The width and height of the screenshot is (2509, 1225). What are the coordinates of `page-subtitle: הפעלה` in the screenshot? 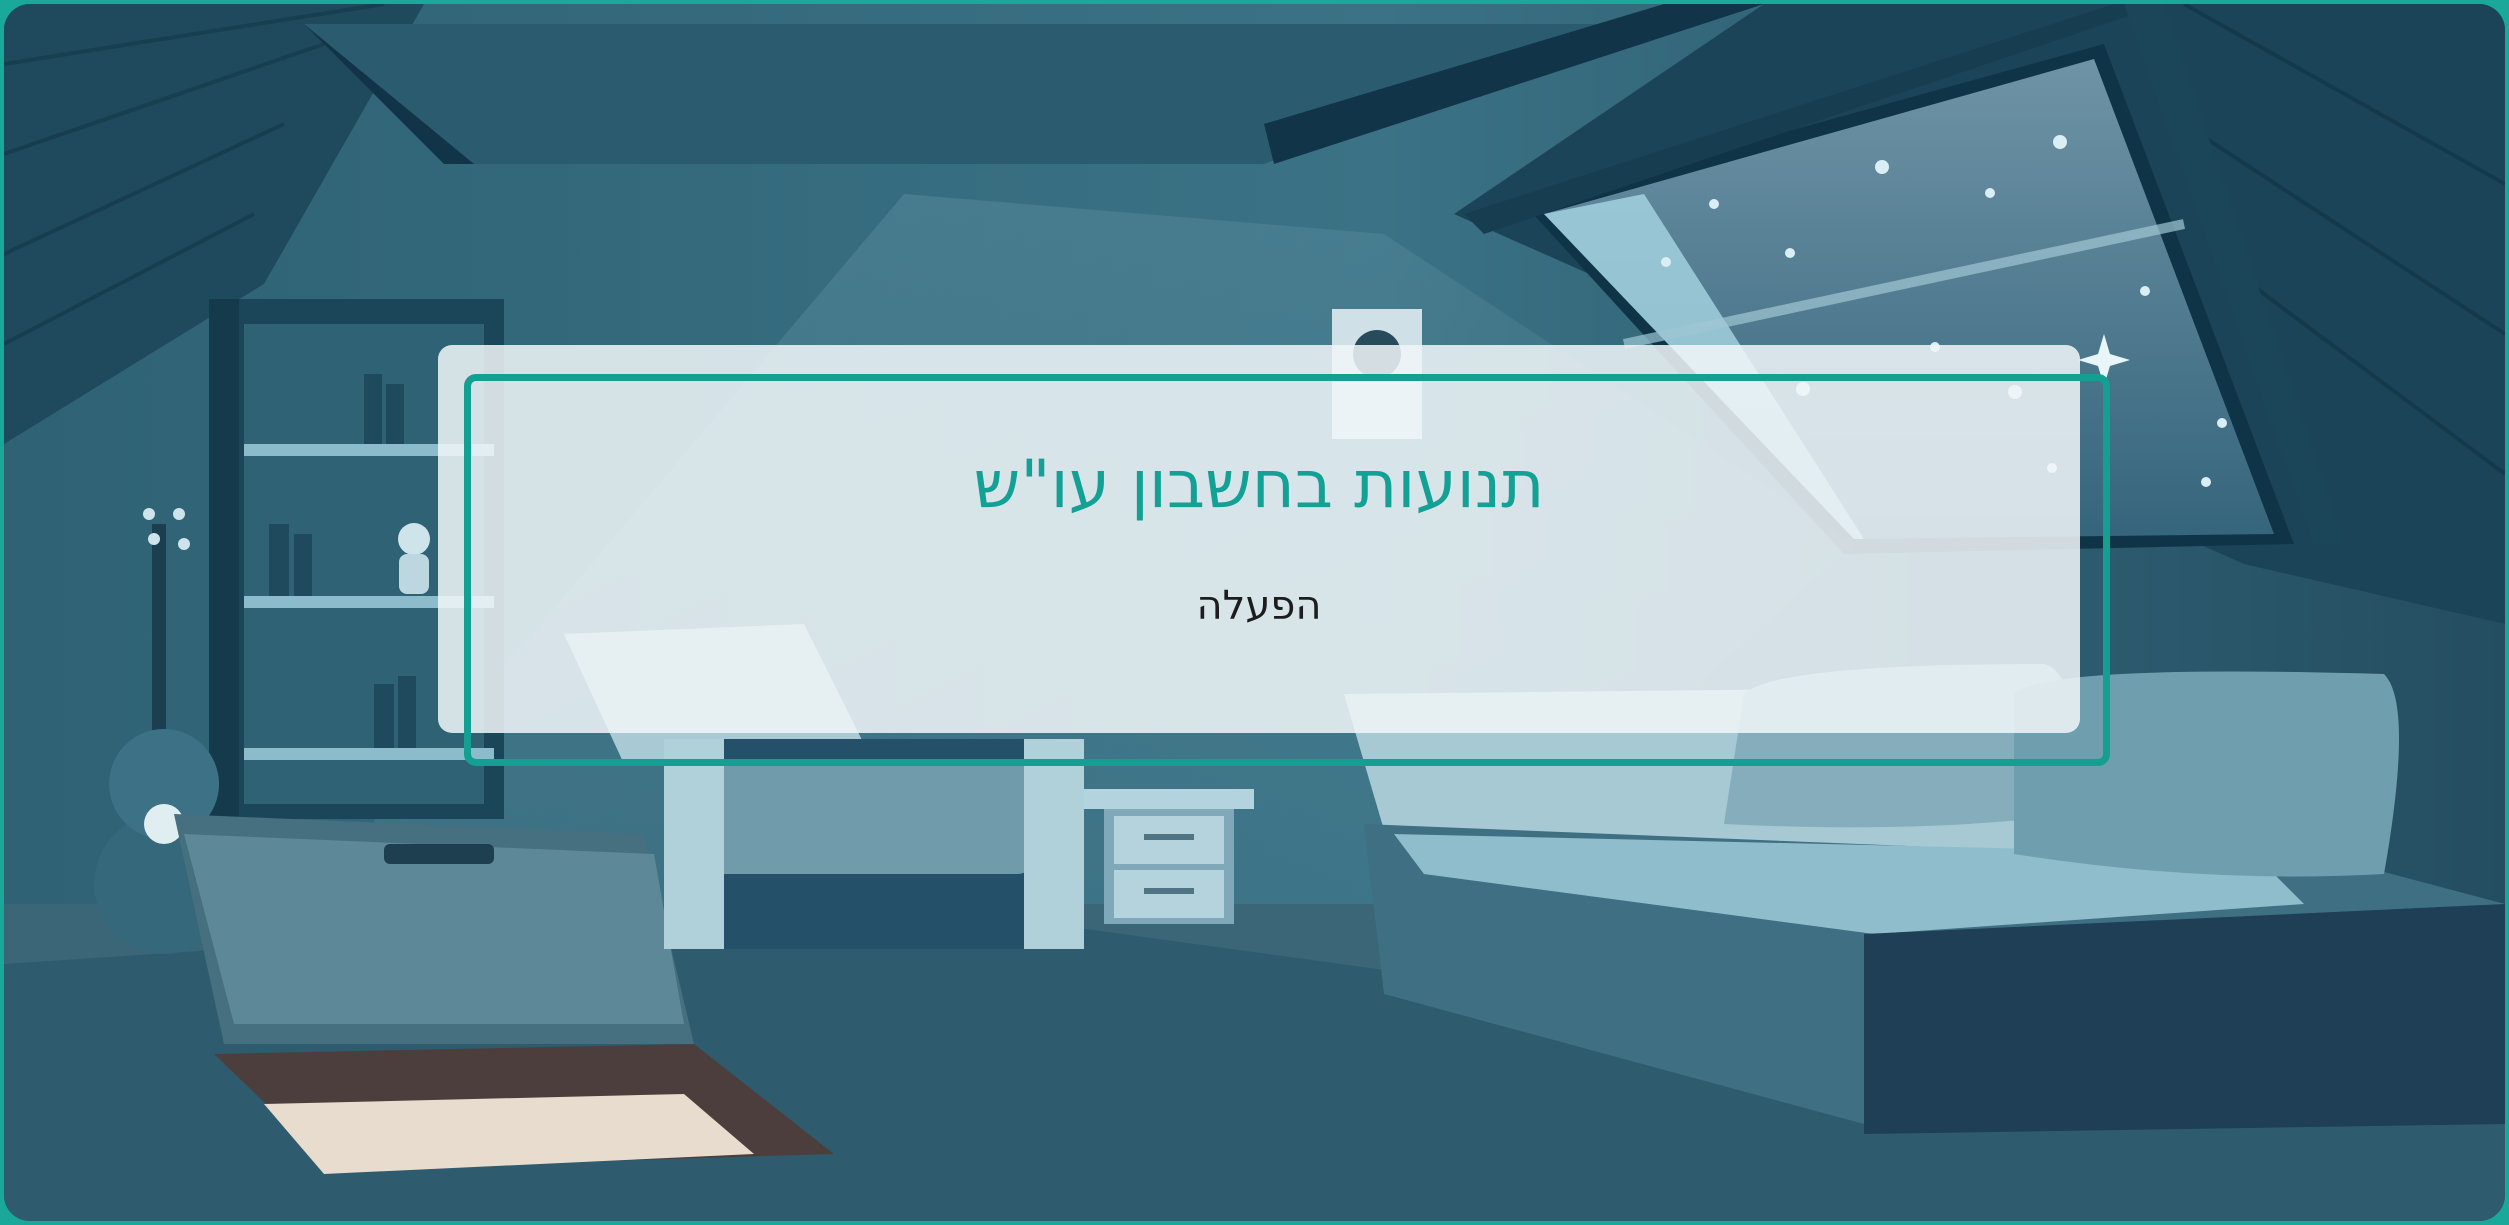 It's located at (1259, 606).